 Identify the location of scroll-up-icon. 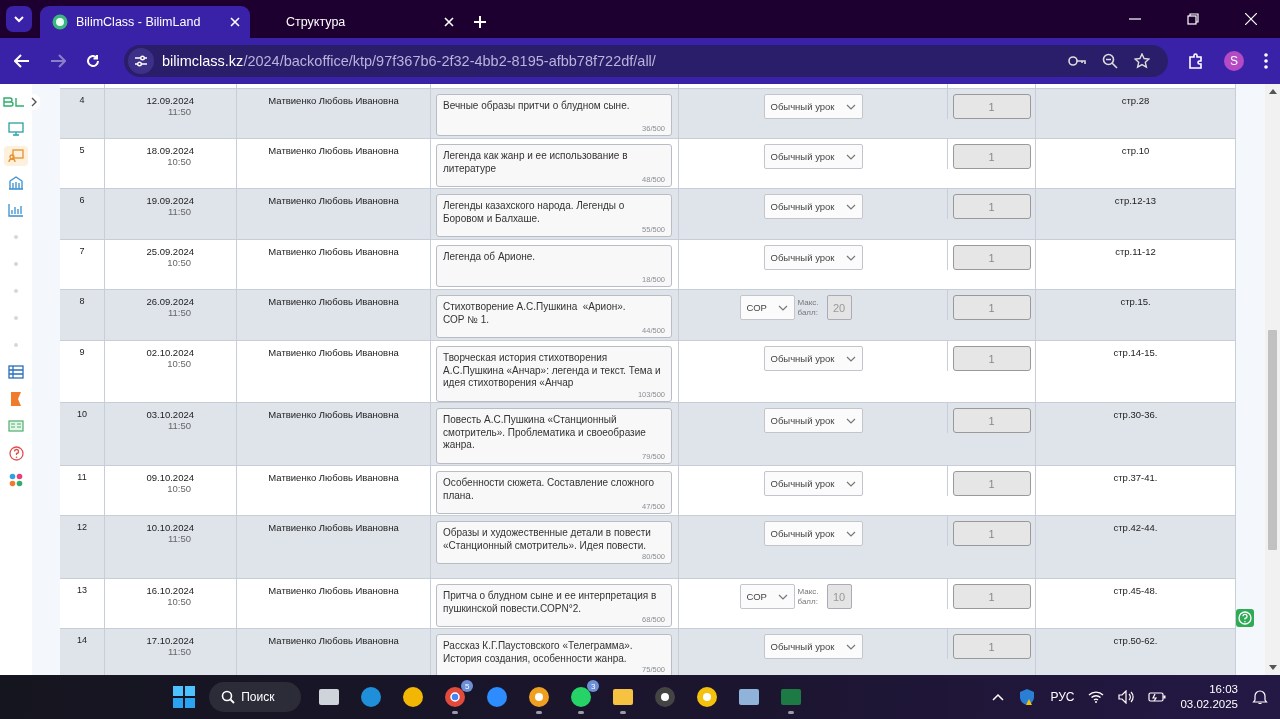
(1272, 91).